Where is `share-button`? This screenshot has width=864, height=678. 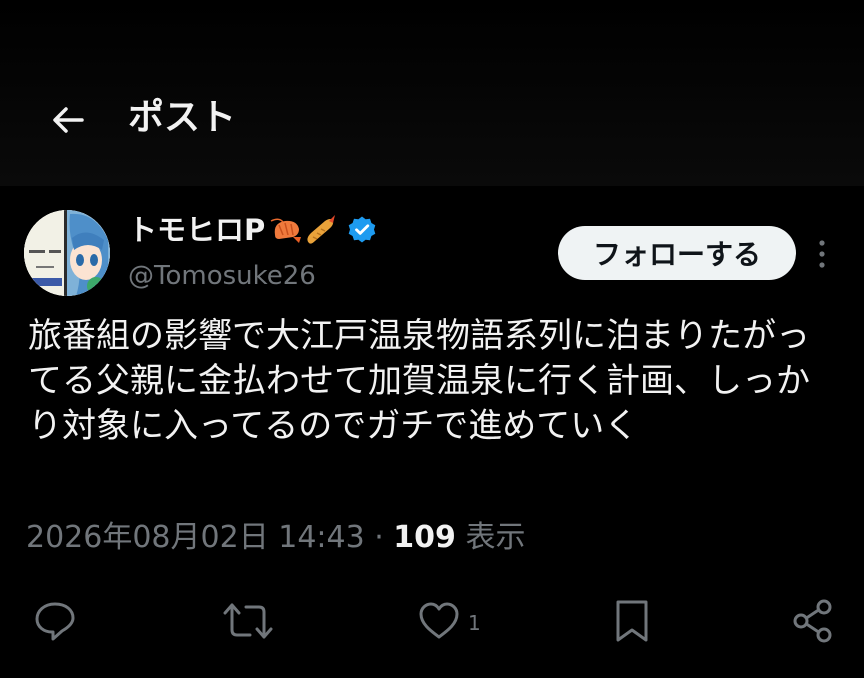
share-button is located at coordinates (813, 621).